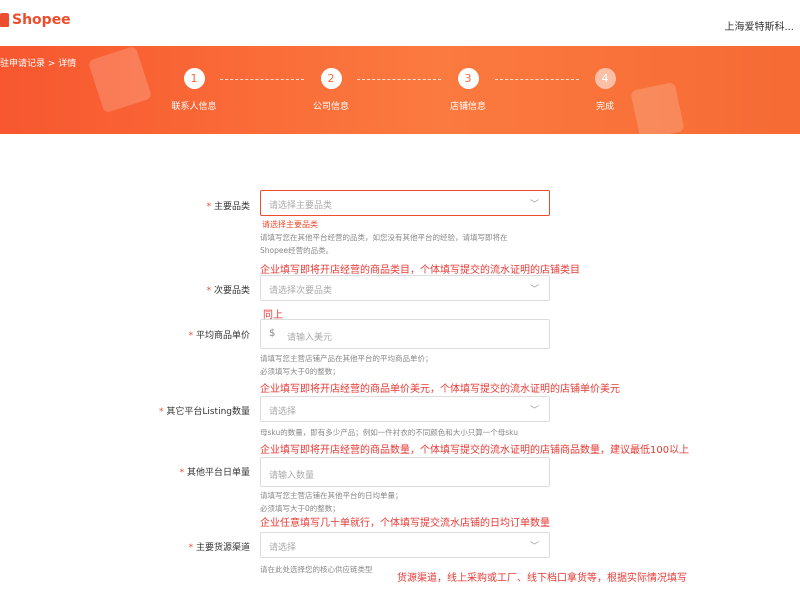 The image size is (800, 600). What do you see at coordinates (331, 495) in the screenshot?
I see `daily-orders-hint: 请填写您主营店铺在其他平台的日均单量；` at bounding box center [331, 495].